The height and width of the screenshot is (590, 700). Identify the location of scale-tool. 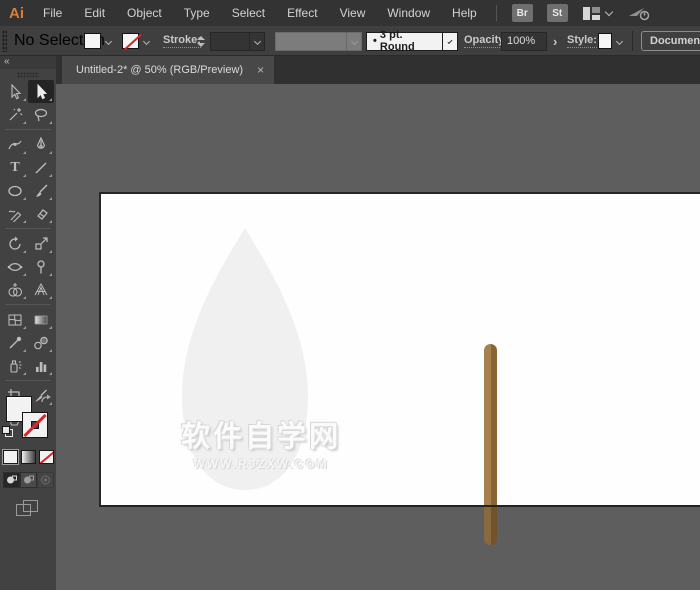
(41, 243).